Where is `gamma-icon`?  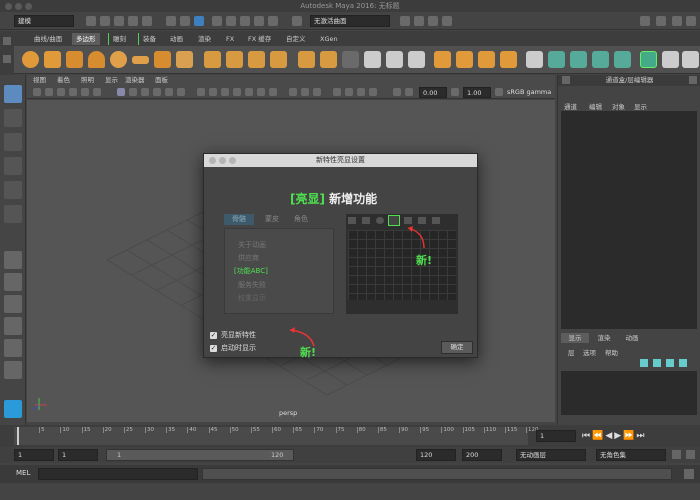 gamma-icon is located at coordinates (455, 92).